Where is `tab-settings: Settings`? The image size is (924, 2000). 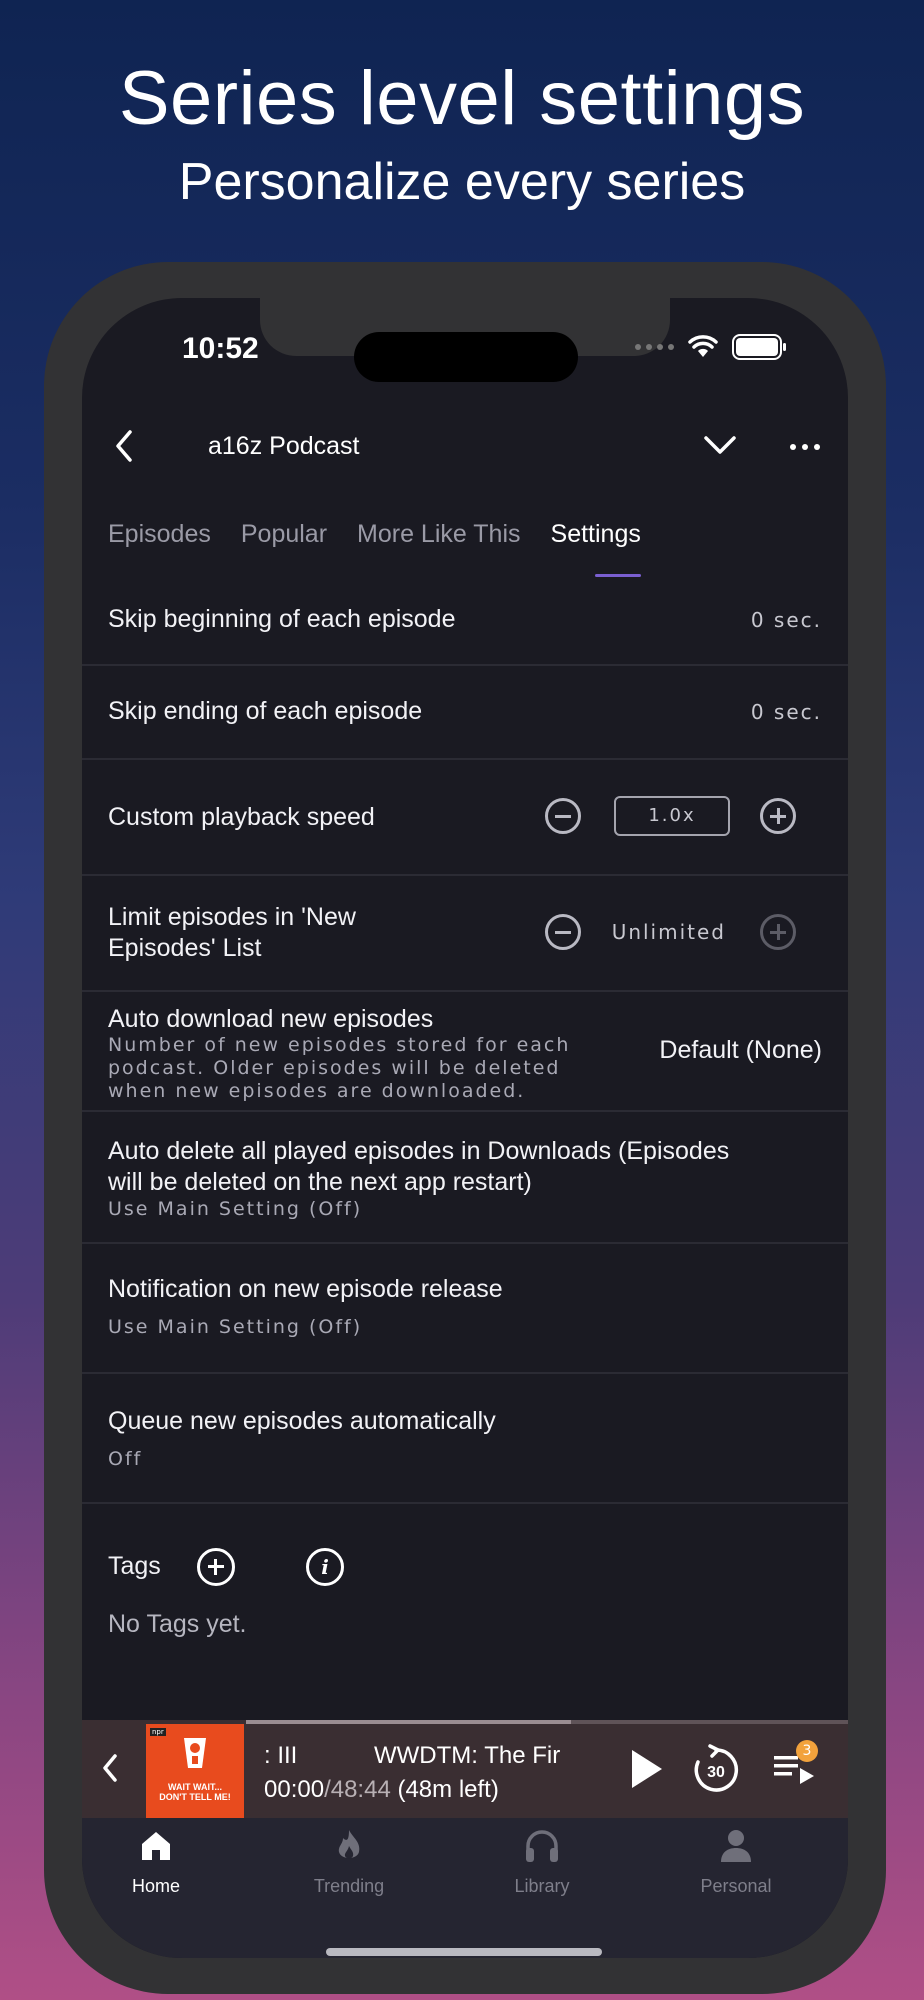
tab-settings: Settings is located at coordinates (596, 534).